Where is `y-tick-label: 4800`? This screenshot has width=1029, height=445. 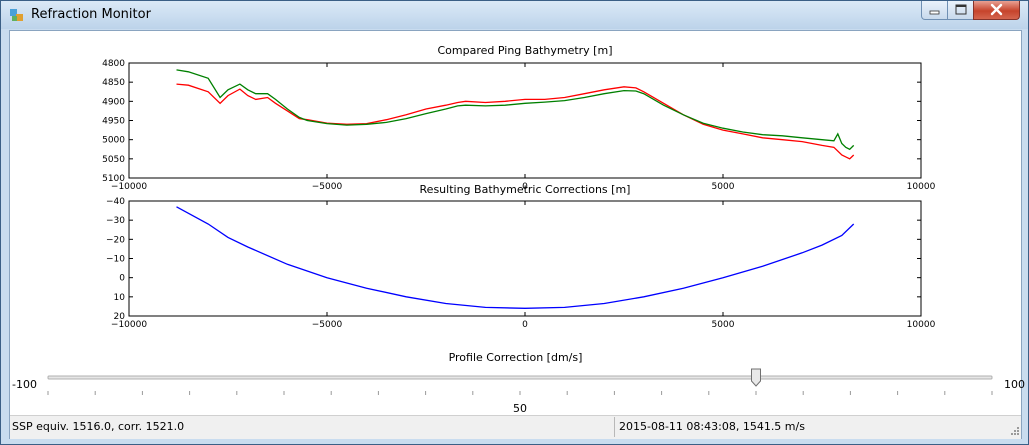
y-tick-label: 4800 is located at coordinates (113, 64).